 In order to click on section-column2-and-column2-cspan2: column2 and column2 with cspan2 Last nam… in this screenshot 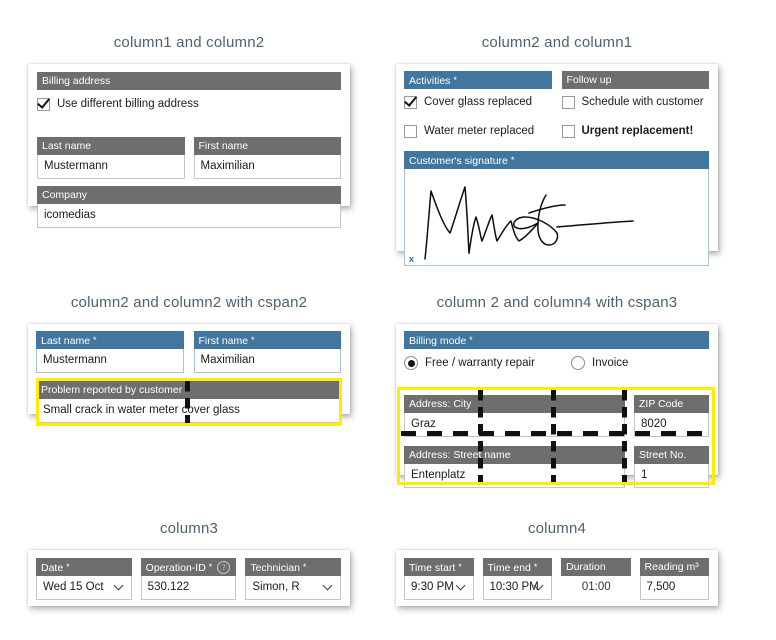, I will do `click(189, 360)`.